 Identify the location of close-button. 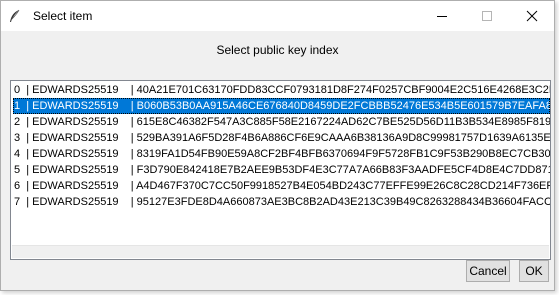
(531, 16).